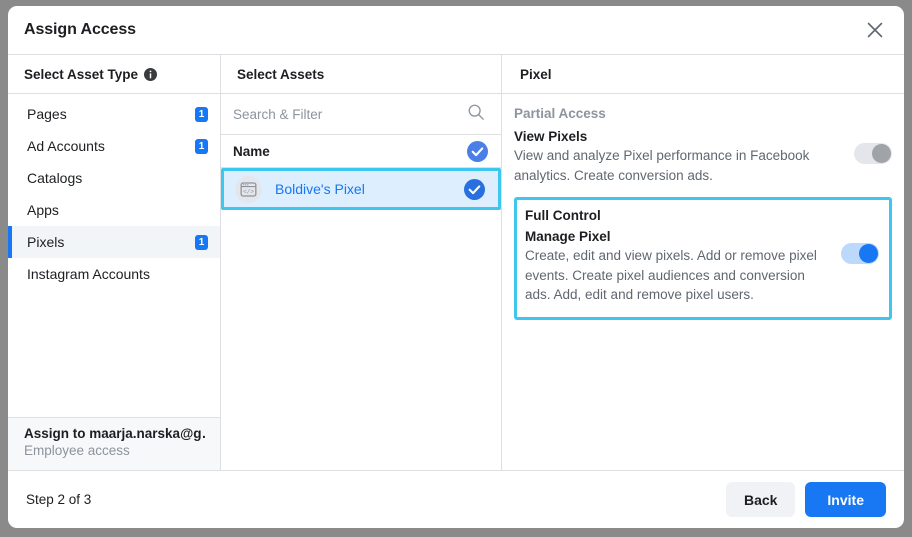 This screenshot has width=912, height=537. Describe the element at coordinates (114, 242) in the screenshot. I see `sidebar-item-pixels: Pixels 1` at that location.